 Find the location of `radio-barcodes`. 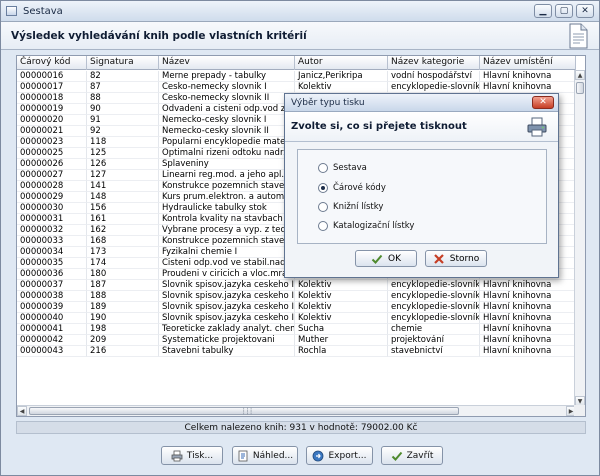

radio-barcodes is located at coordinates (323, 188).